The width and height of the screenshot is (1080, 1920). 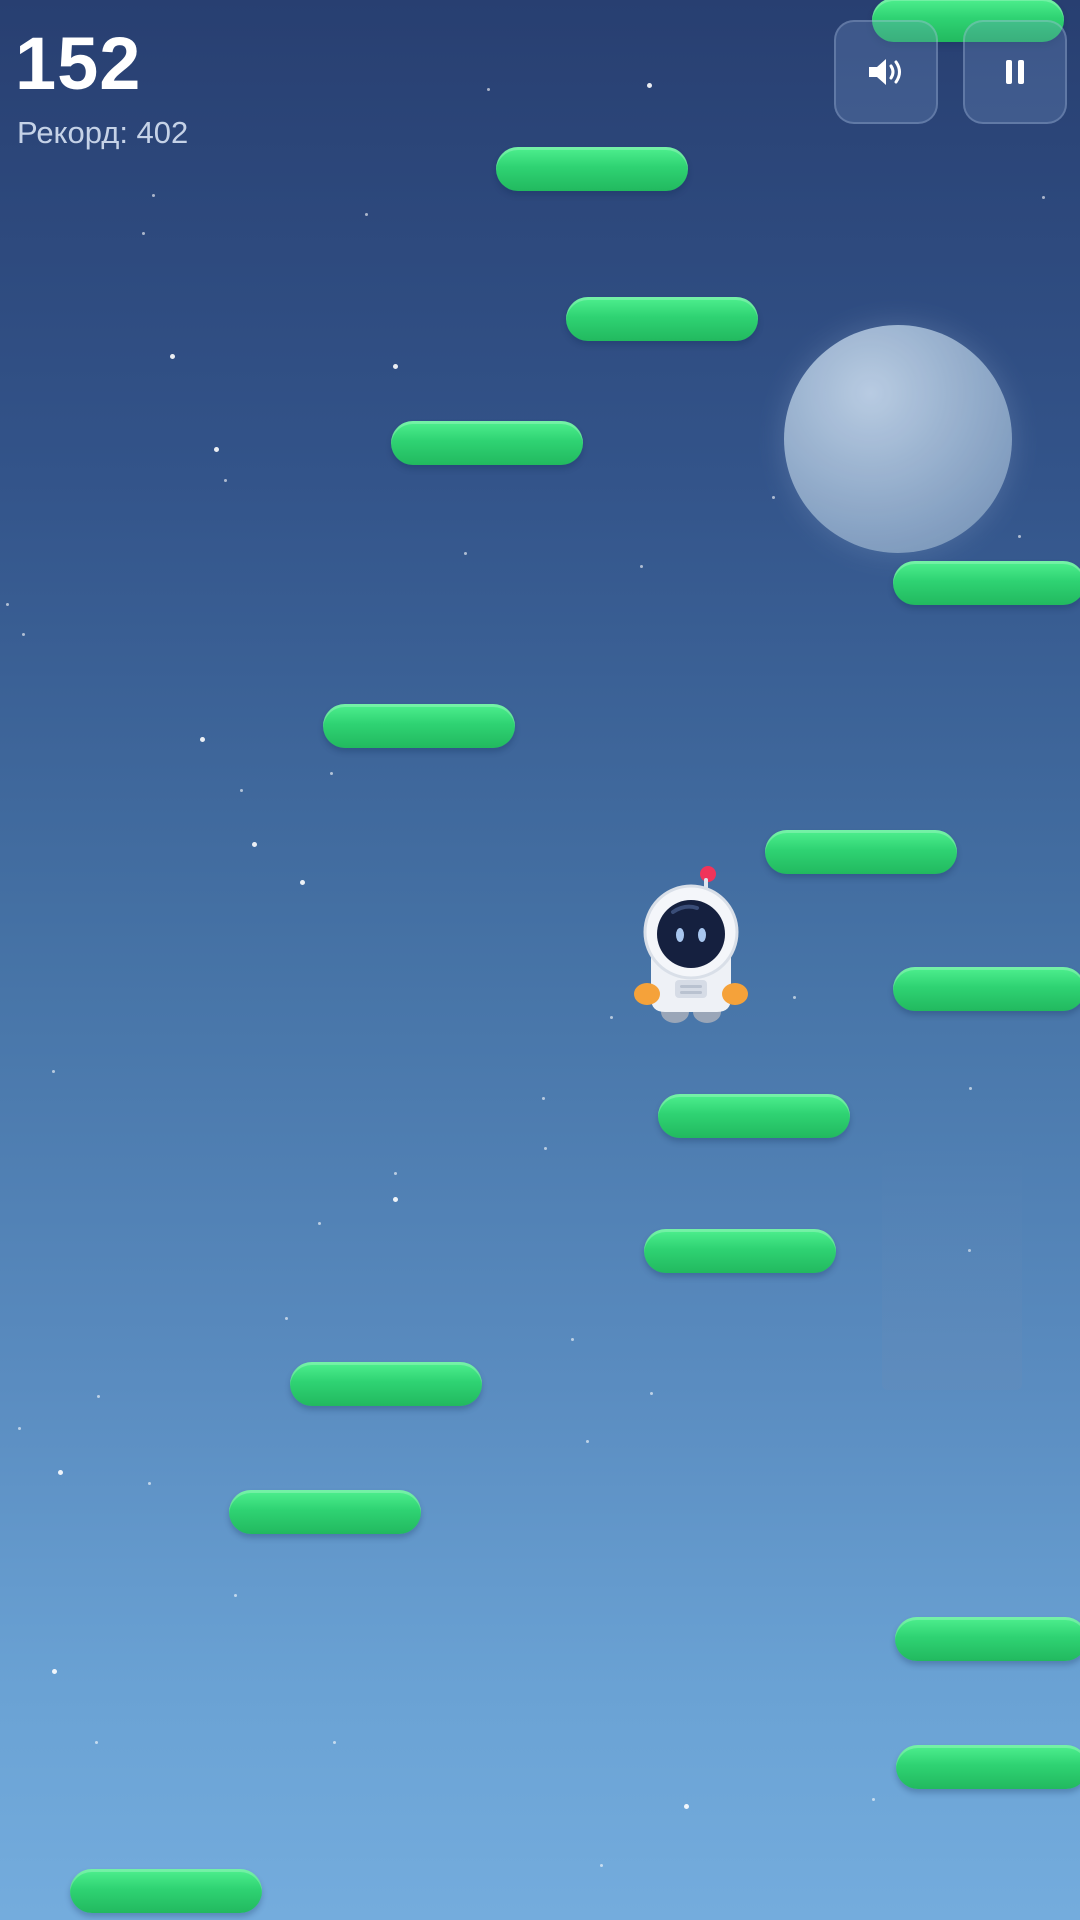 I want to click on score-counter: 152, so click(x=78, y=63).